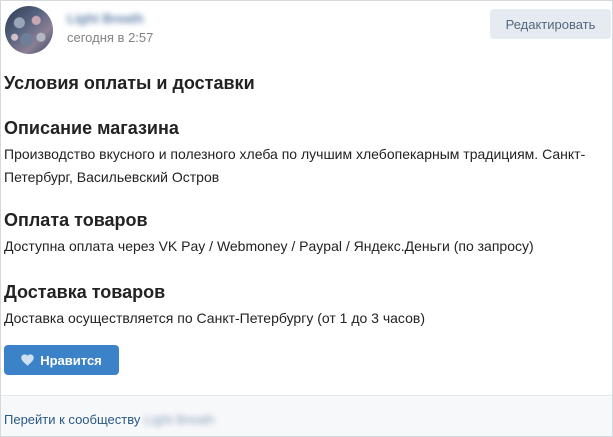 This screenshot has width=613, height=437. I want to click on like-button-label: Нравится, so click(71, 360).